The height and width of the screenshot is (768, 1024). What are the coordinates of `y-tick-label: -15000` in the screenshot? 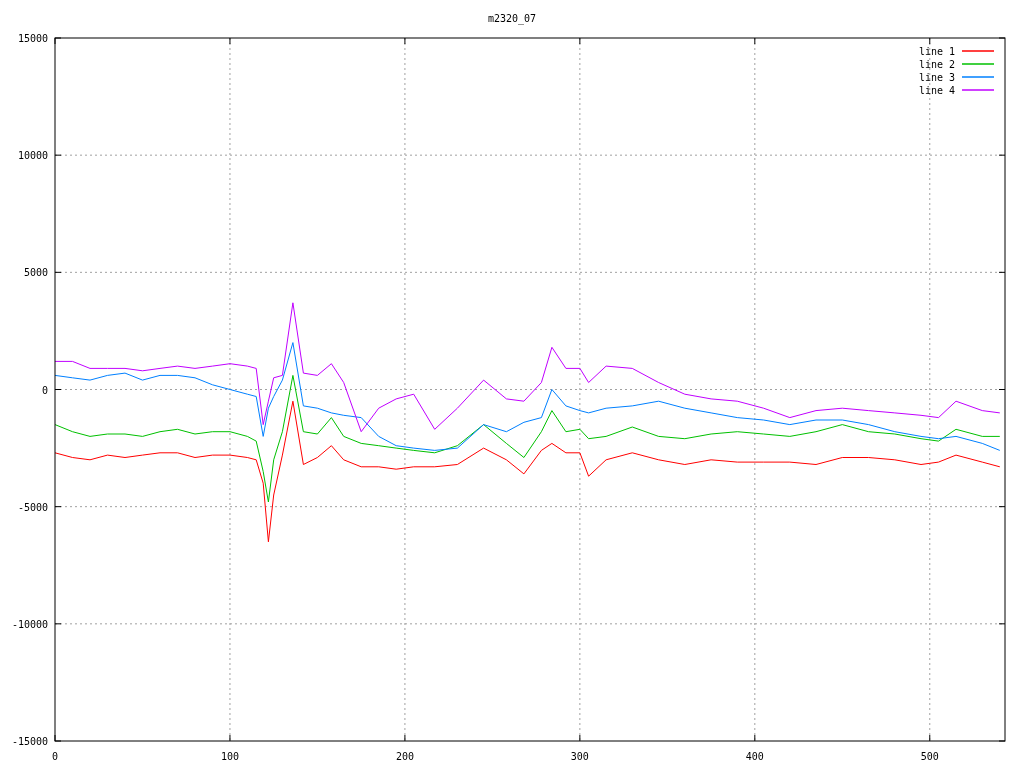 It's located at (29, 741).